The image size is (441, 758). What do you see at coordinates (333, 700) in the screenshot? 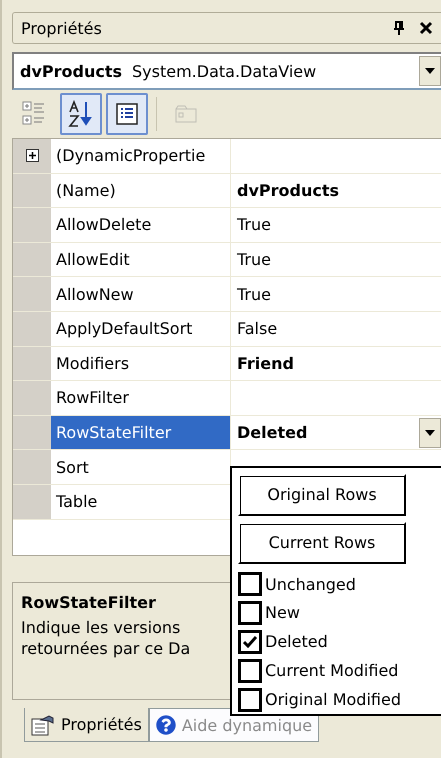
I see `checkbox-label: Original Modified` at bounding box center [333, 700].